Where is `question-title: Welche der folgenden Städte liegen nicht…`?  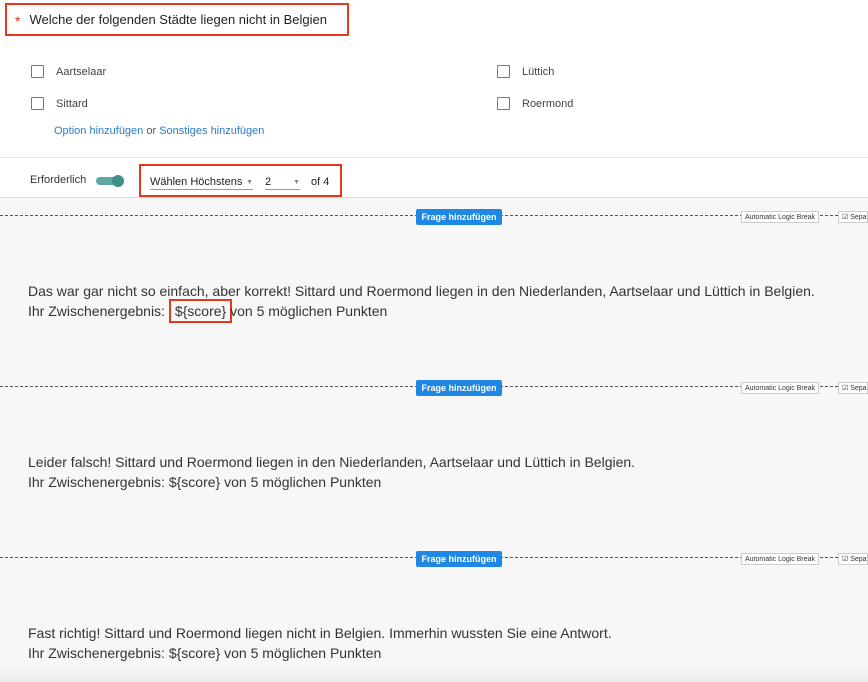 question-title: Welche der folgenden Städte liegen nicht… is located at coordinates (178, 19).